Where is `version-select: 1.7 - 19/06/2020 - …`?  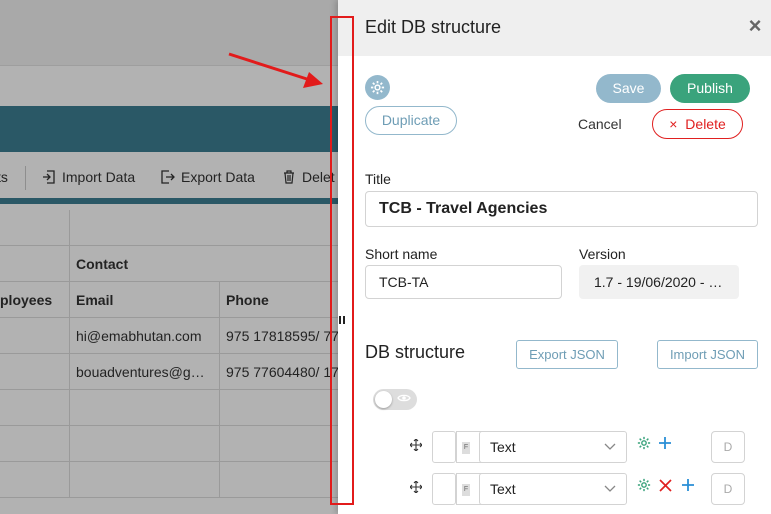
version-select: 1.7 - 19/06/2020 - … is located at coordinates (659, 282).